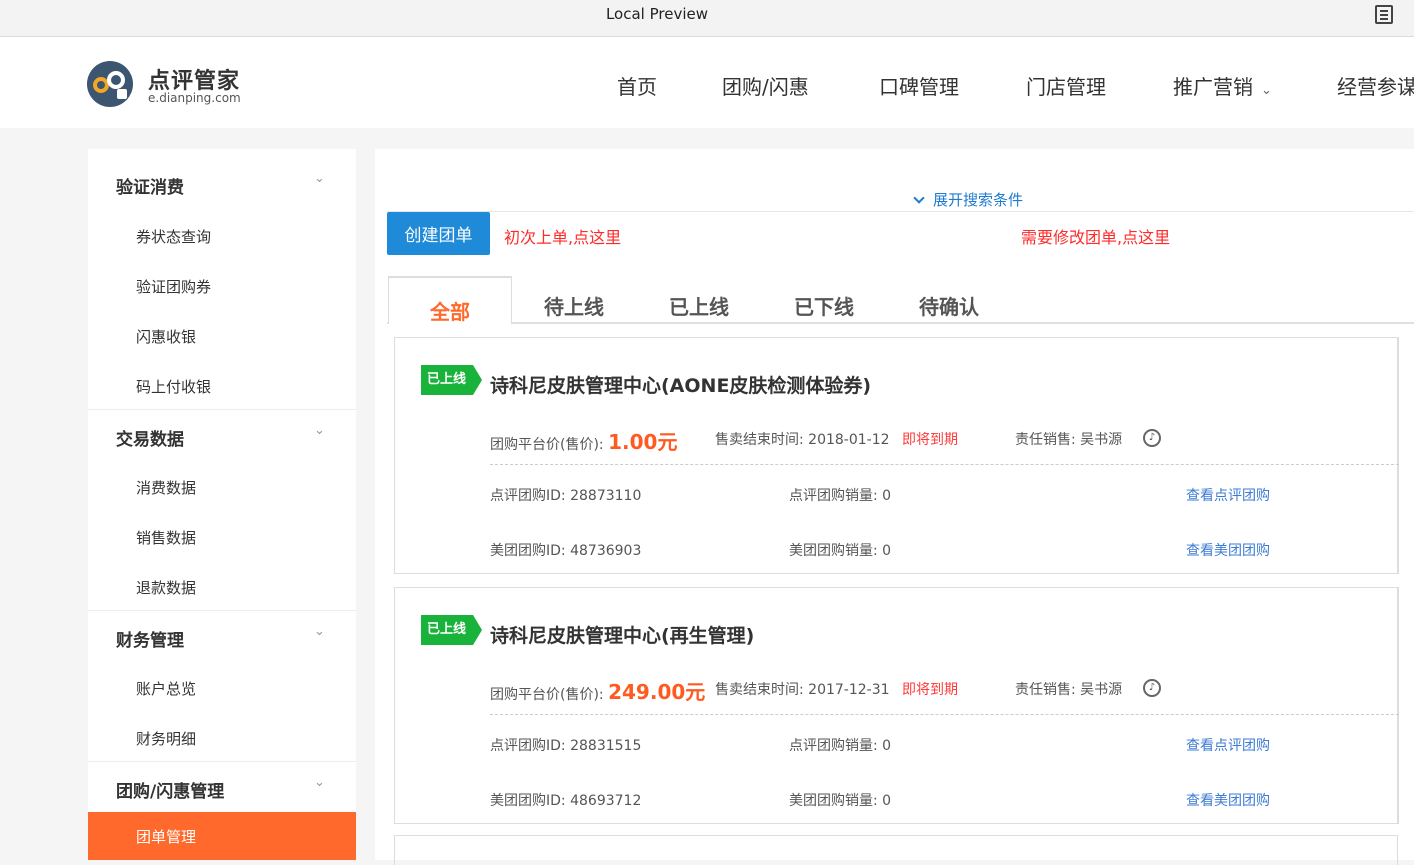  I want to click on expand-search-label: 展开搜索条件, so click(978, 200).